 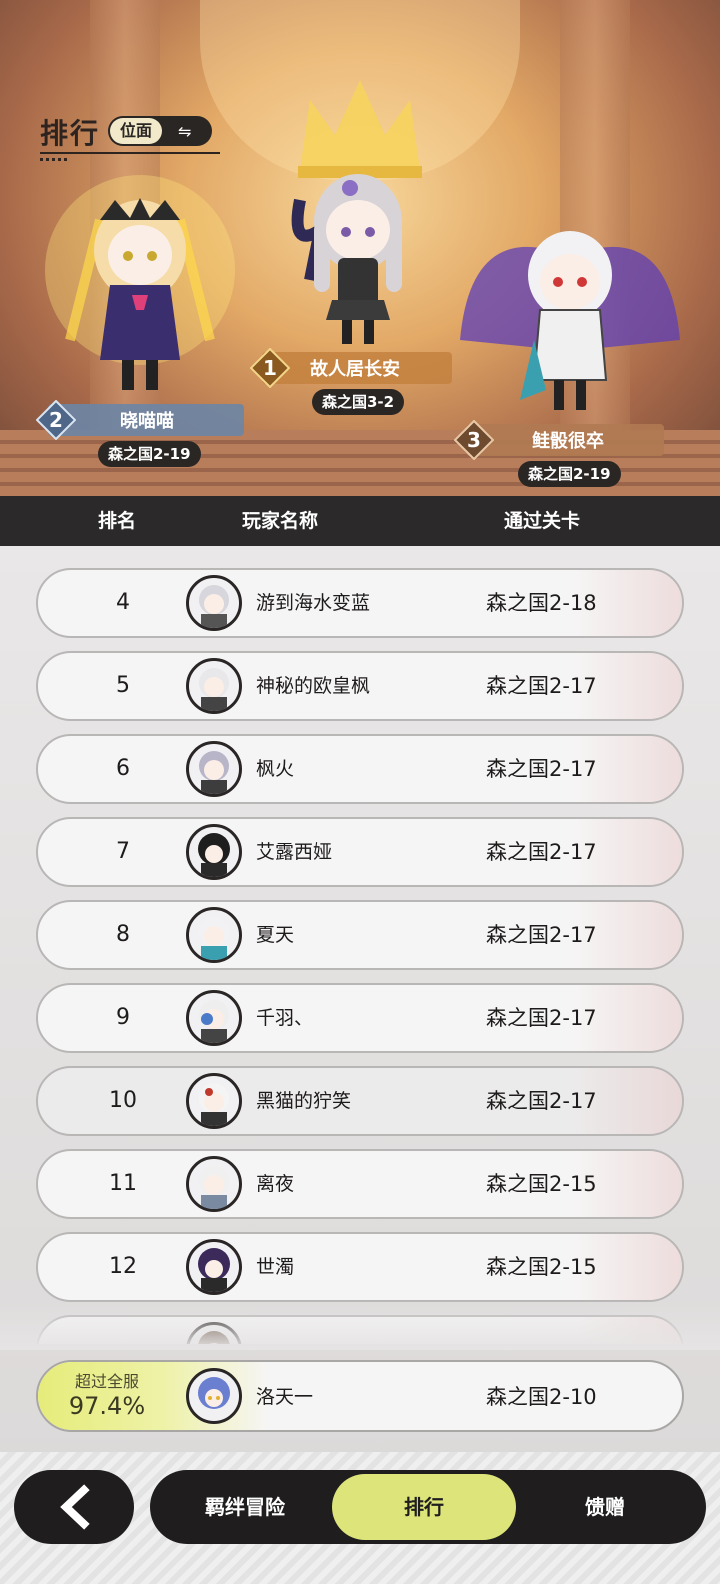 What do you see at coordinates (542, 521) in the screenshot?
I see `column-stage: 通过关卡` at bounding box center [542, 521].